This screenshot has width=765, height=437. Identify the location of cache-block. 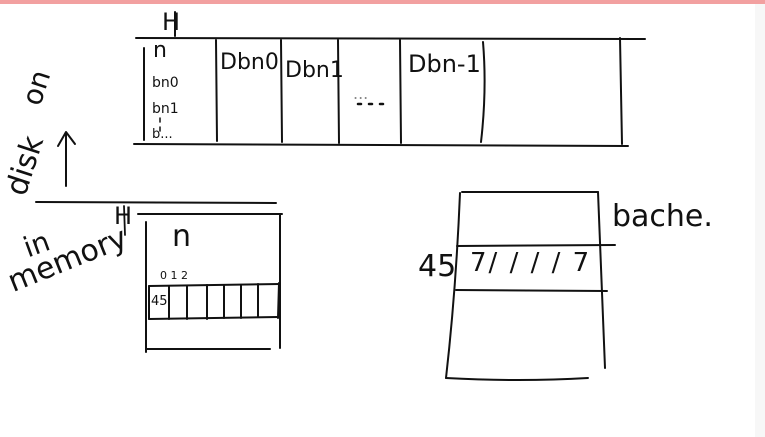
(530, 286).